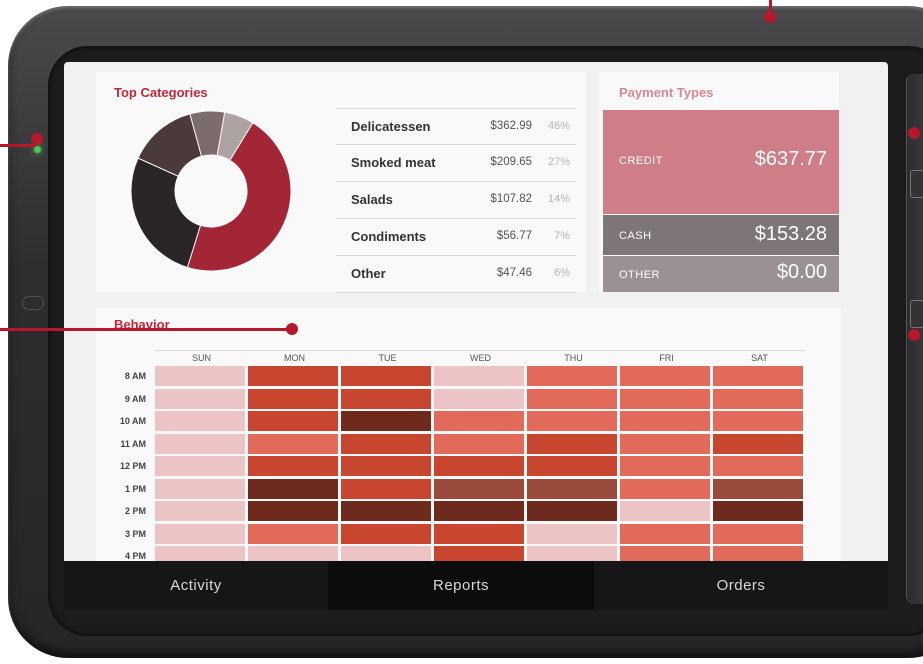 Image resolution: width=923 pixels, height=664 pixels. Describe the element at coordinates (790, 234) in the screenshot. I see `payment-value: $153.28` at that location.